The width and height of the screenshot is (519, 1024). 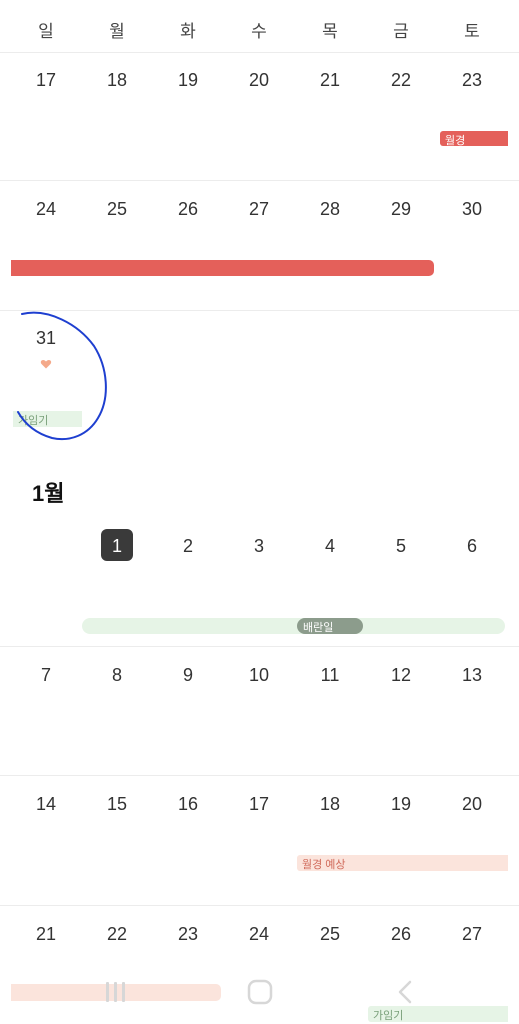 What do you see at coordinates (188, 31) in the screenshot?
I see `weekday-tue: 화` at bounding box center [188, 31].